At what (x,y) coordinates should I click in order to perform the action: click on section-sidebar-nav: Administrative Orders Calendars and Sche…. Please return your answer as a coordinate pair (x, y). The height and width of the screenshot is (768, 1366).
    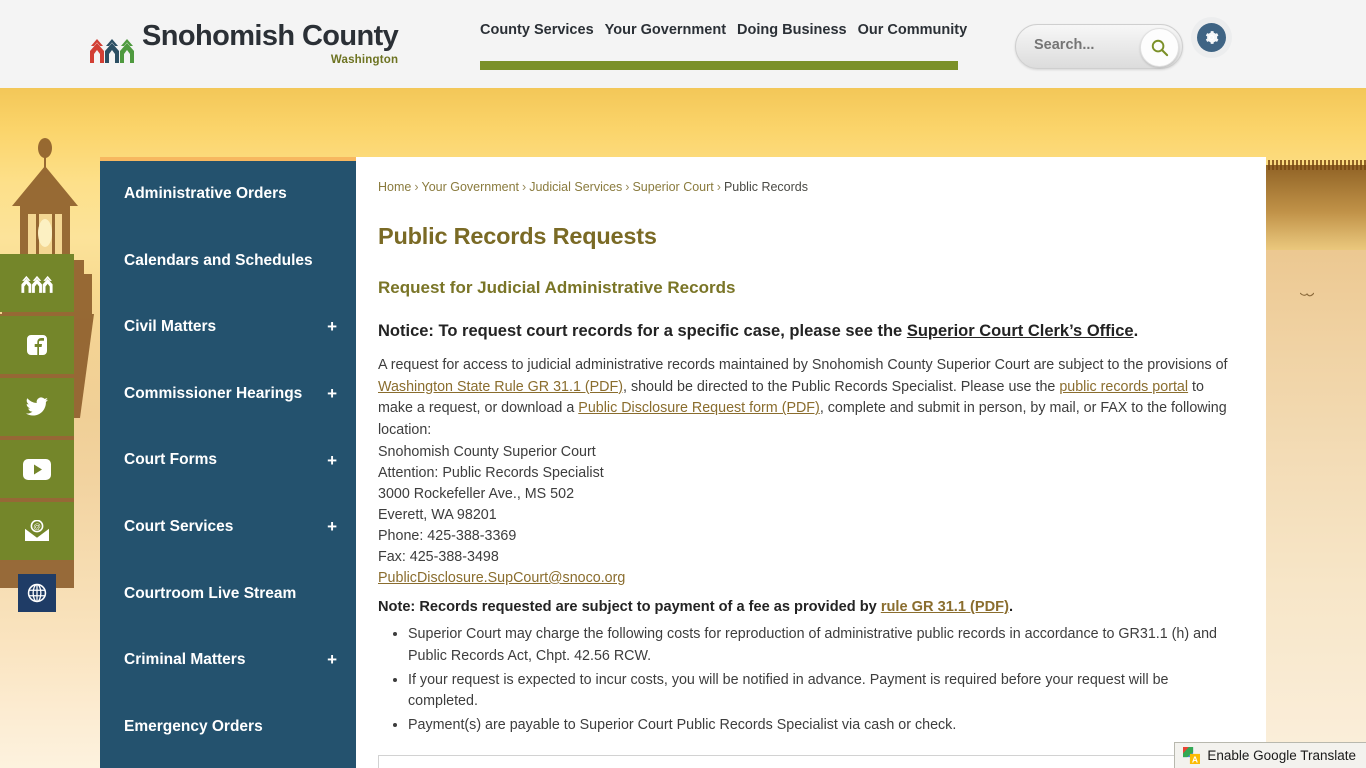
    Looking at the image, I should click on (228, 462).